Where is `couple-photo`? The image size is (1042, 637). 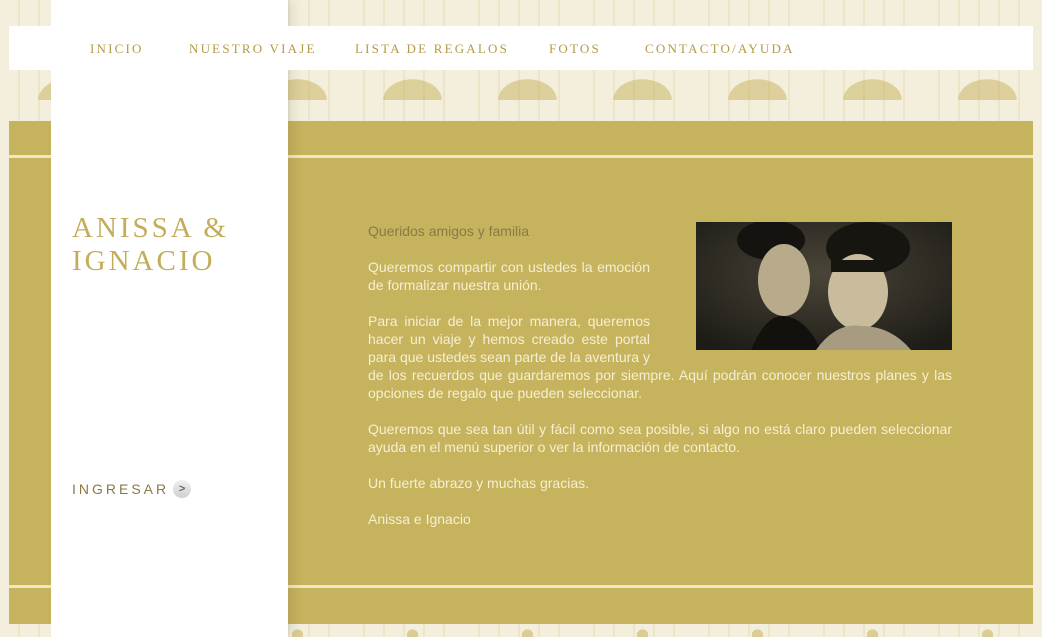
couple-photo is located at coordinates (824, 286).